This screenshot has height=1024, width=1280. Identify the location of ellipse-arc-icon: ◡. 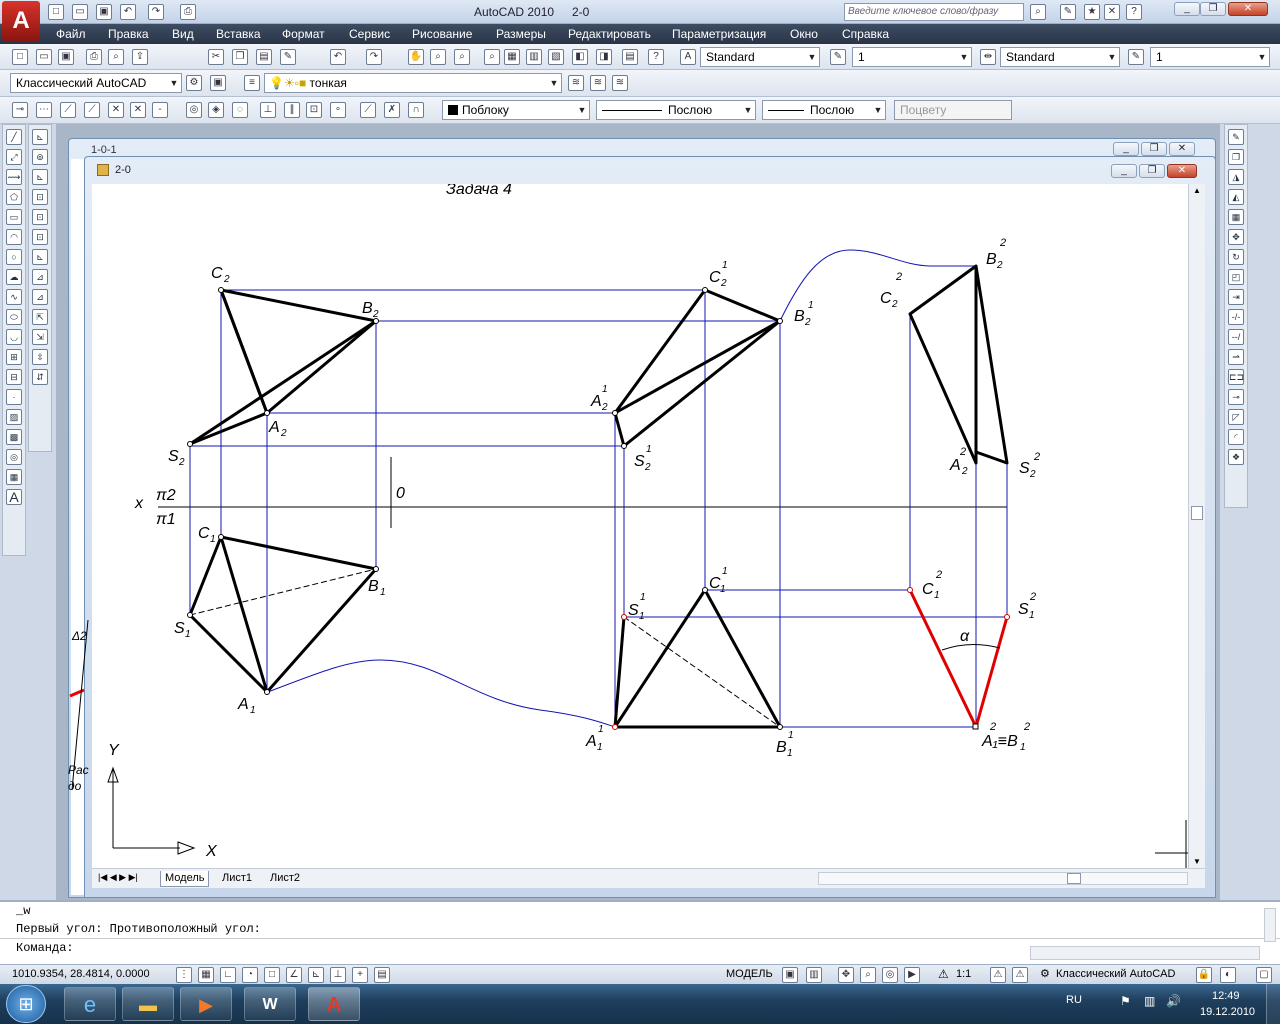
(14, 337).